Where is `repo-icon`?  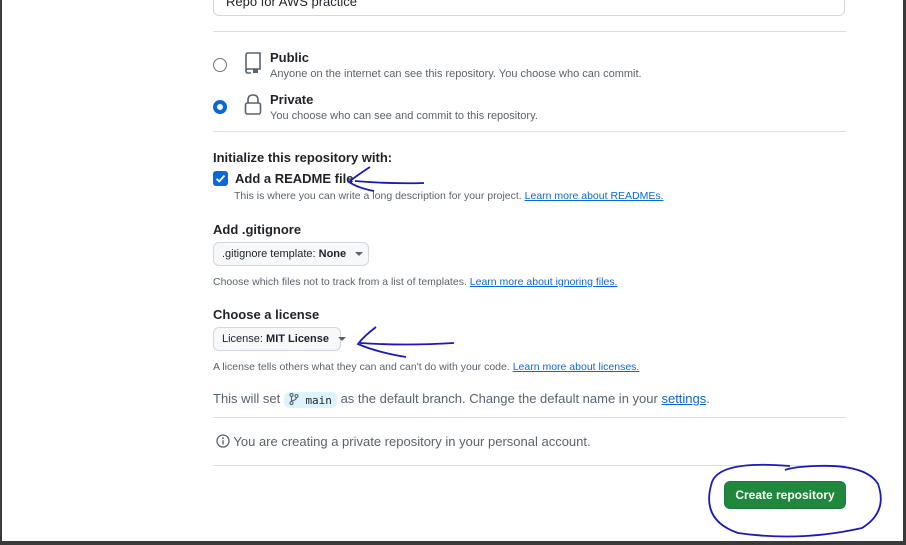 repo-icon is located at coordinates (253, 65).